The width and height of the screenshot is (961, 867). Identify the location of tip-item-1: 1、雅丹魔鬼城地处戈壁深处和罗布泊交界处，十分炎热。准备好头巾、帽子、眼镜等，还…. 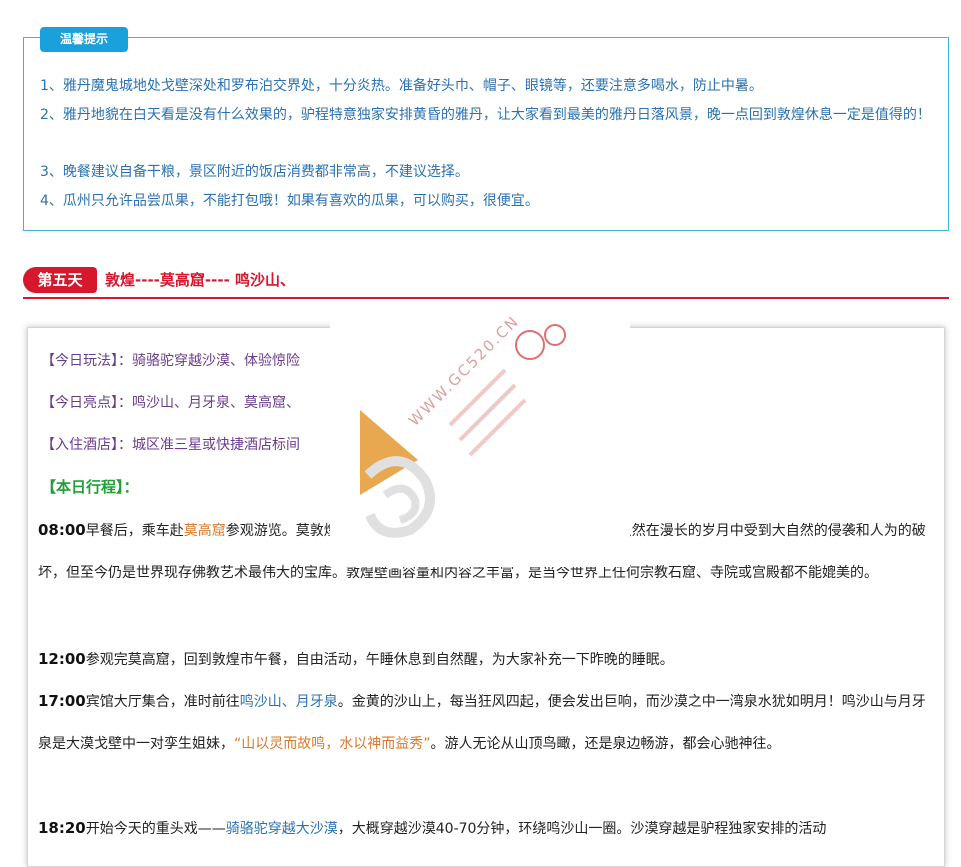
(401, 86).